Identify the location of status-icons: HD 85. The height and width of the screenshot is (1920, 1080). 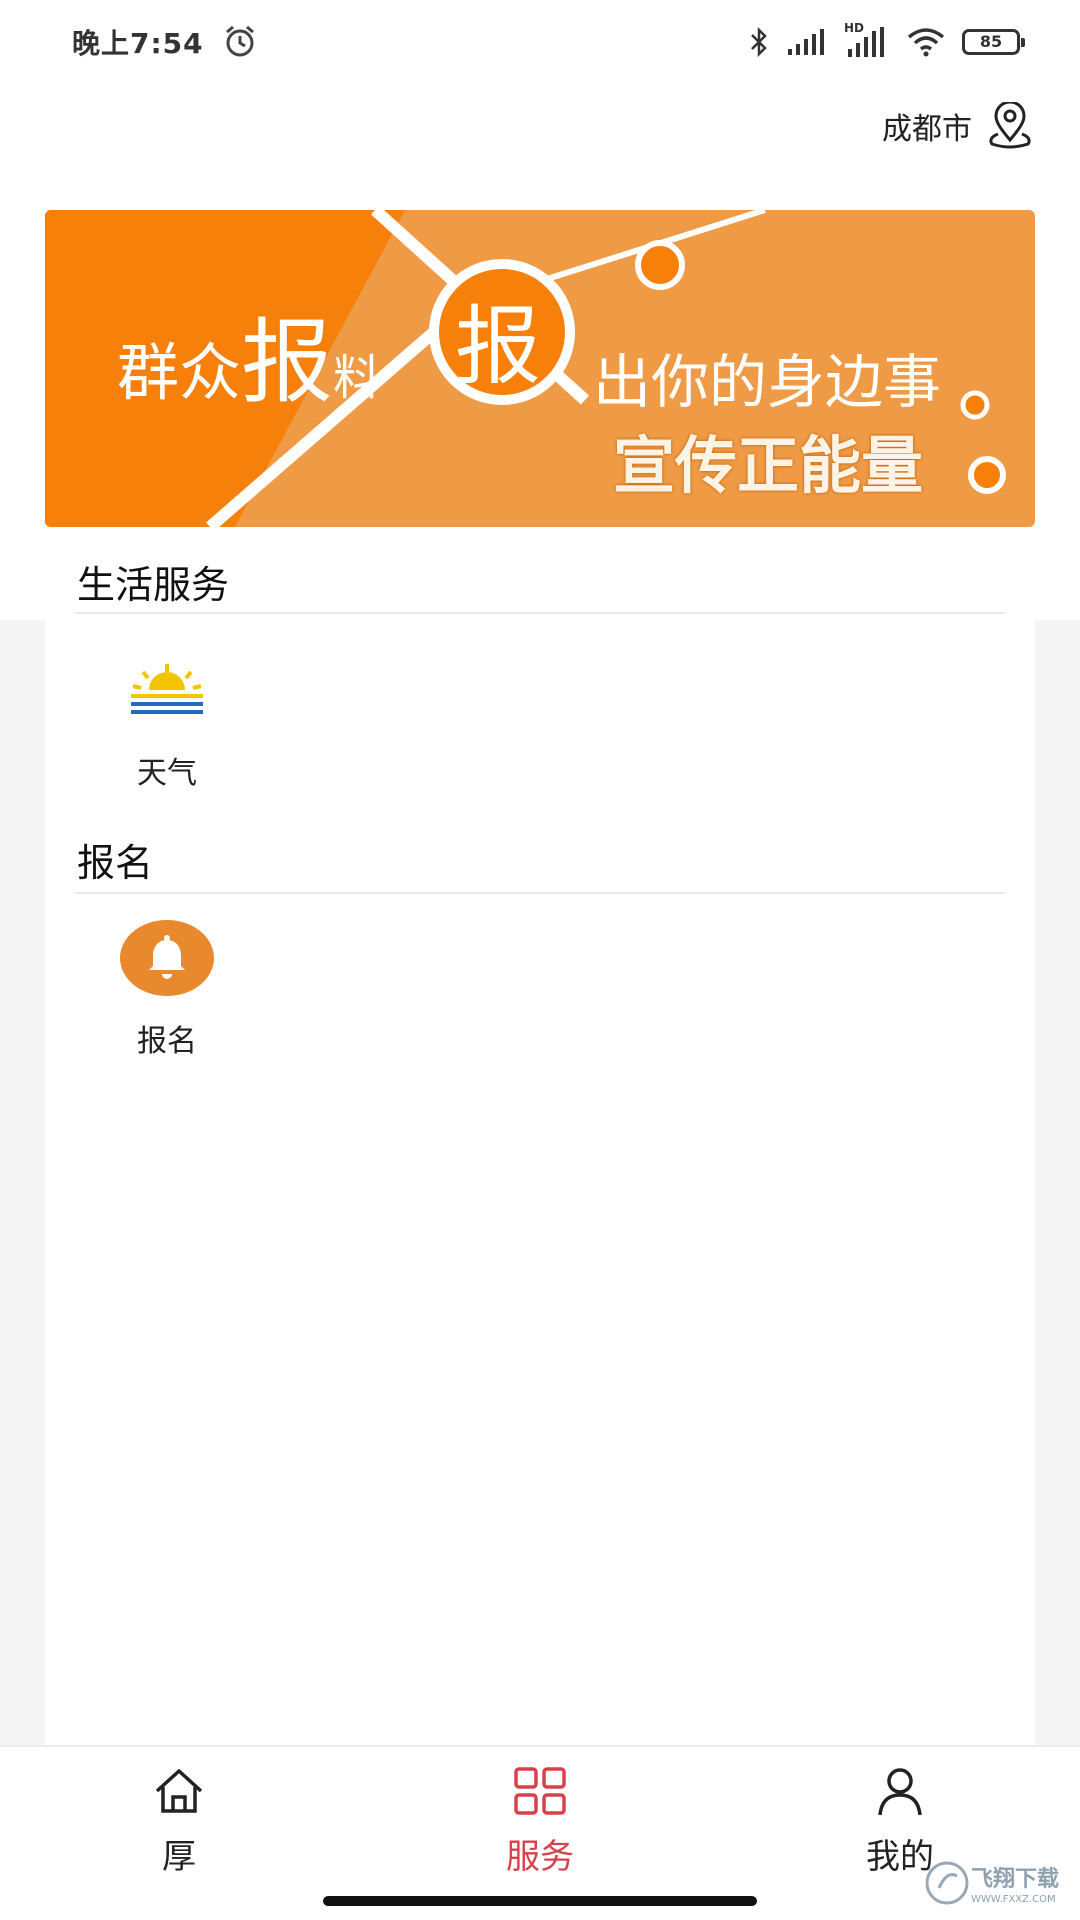
(886, 40).